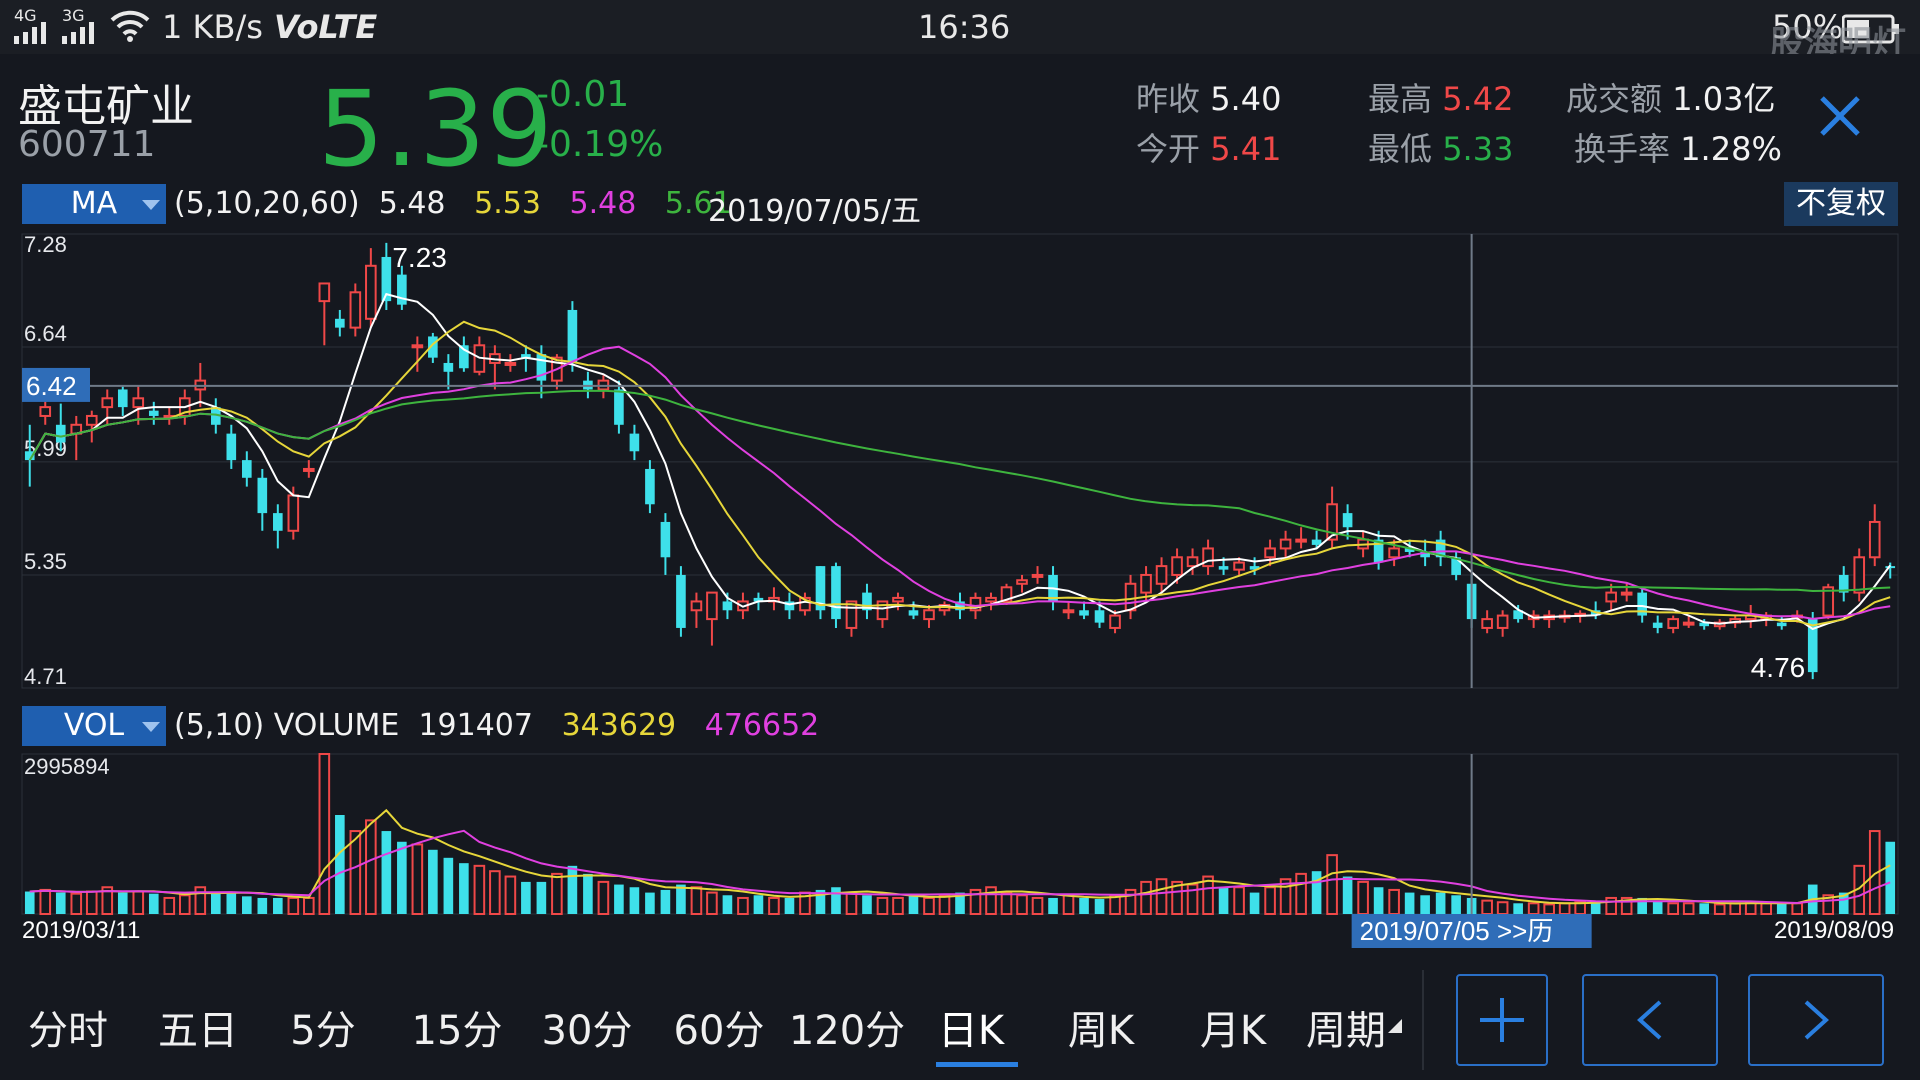 This screenshot has width=1920, height=1080. Describe the element at coordinates (94, 726) in the screenshot. I see `indicator-dropdown-vol: VOL` at that location.